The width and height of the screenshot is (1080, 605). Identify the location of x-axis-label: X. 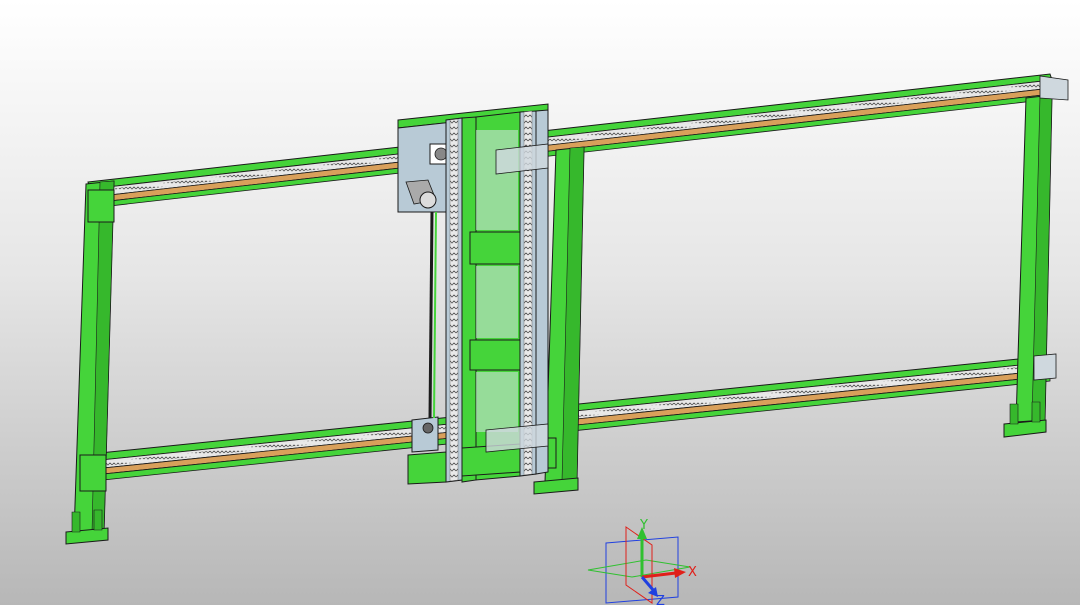
(692, 572).